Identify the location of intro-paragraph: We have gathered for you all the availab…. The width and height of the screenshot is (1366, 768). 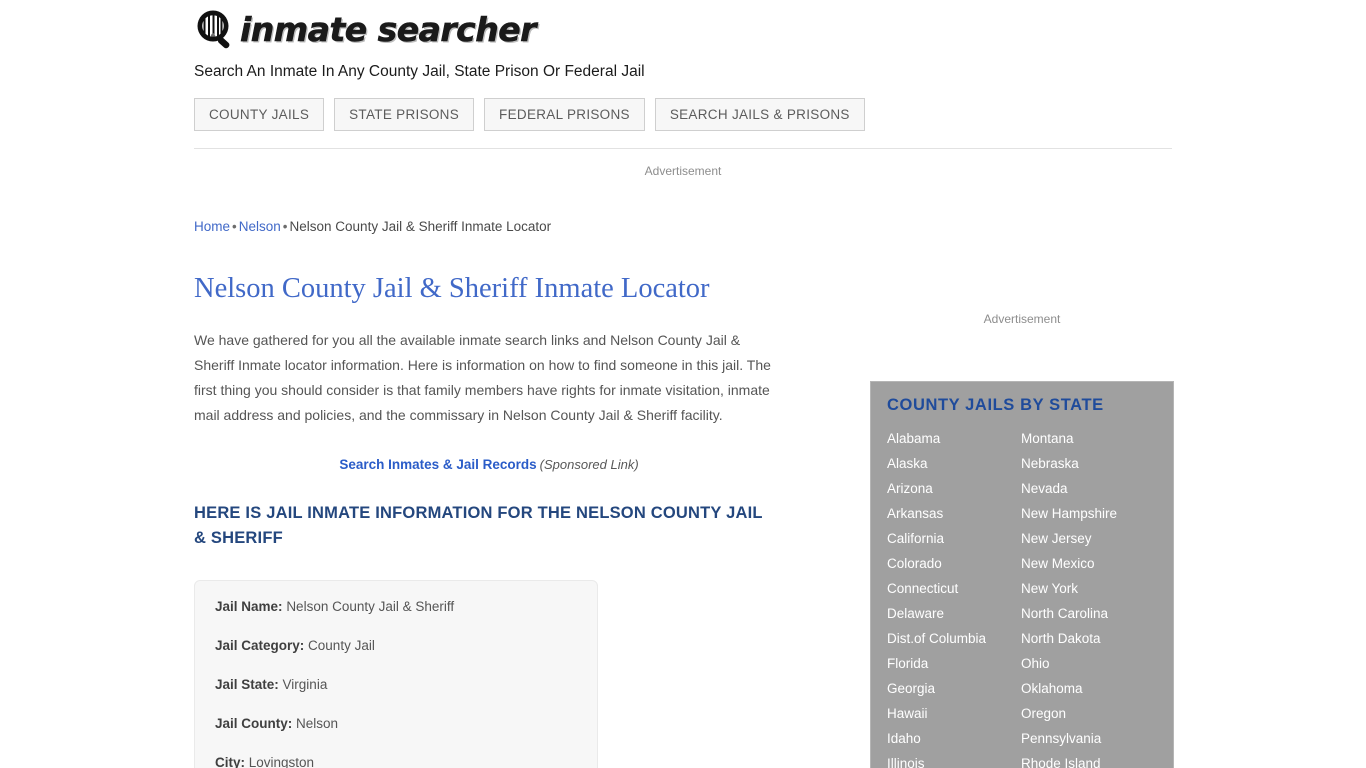
(482, 377).